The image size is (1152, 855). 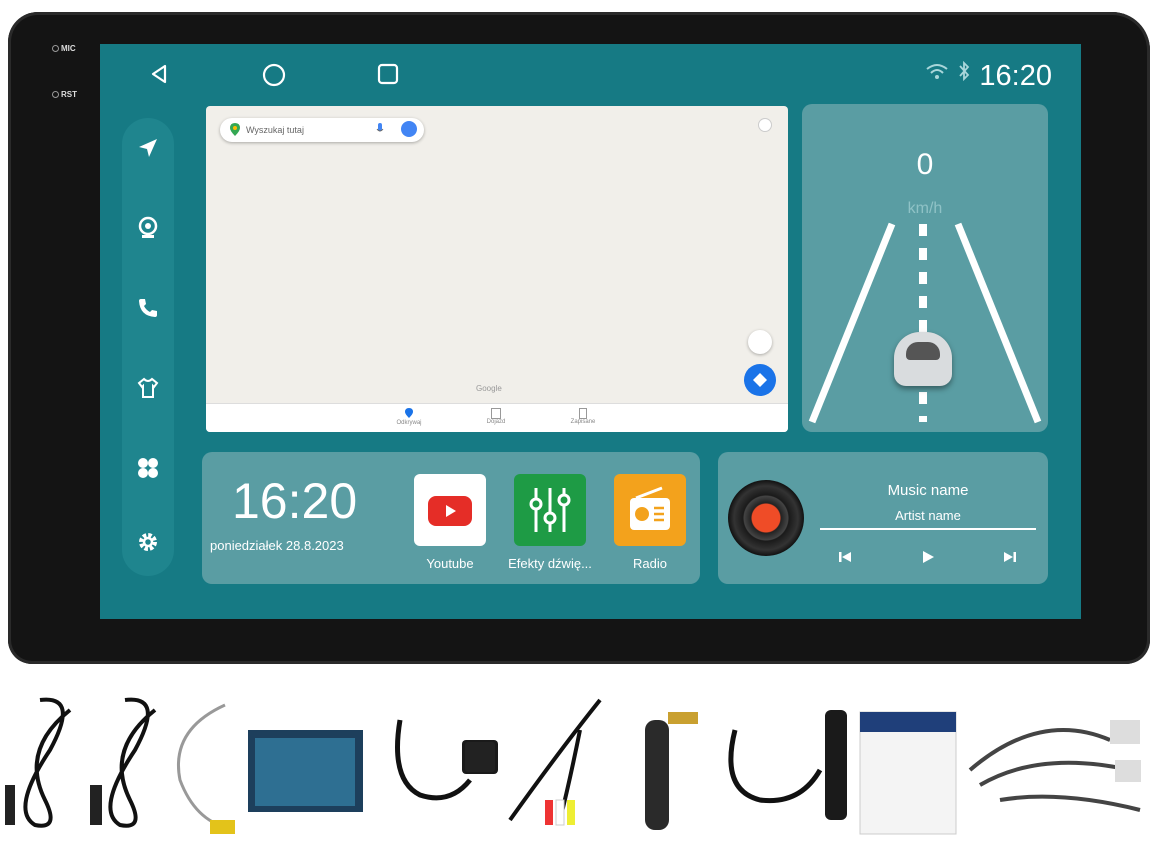 What do you see at coordinates (1054, 766) in the screenshot?
I see `wiring-harness` at bounding box center [1054, 766].